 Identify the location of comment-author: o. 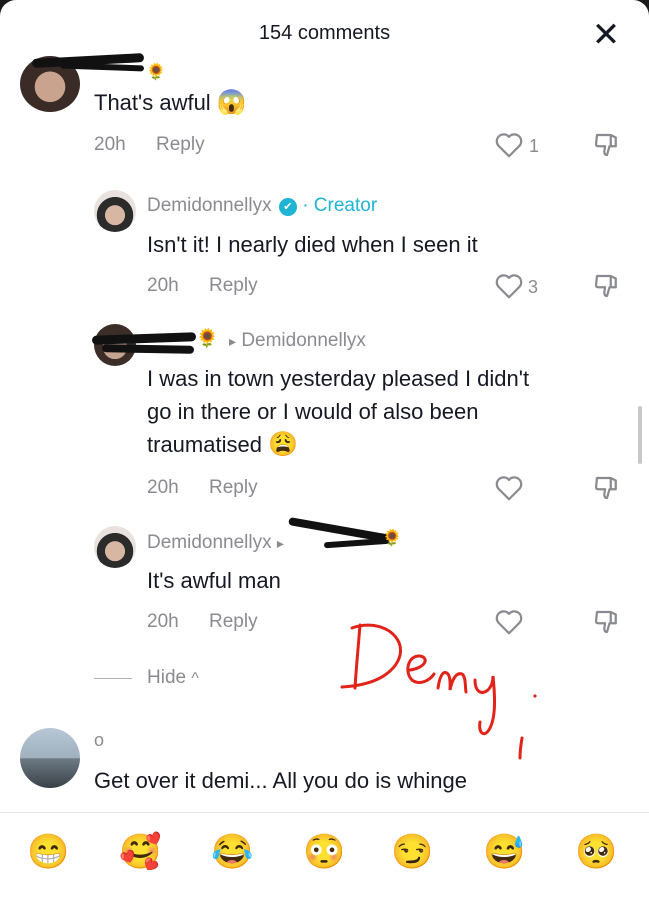
(99, 740).